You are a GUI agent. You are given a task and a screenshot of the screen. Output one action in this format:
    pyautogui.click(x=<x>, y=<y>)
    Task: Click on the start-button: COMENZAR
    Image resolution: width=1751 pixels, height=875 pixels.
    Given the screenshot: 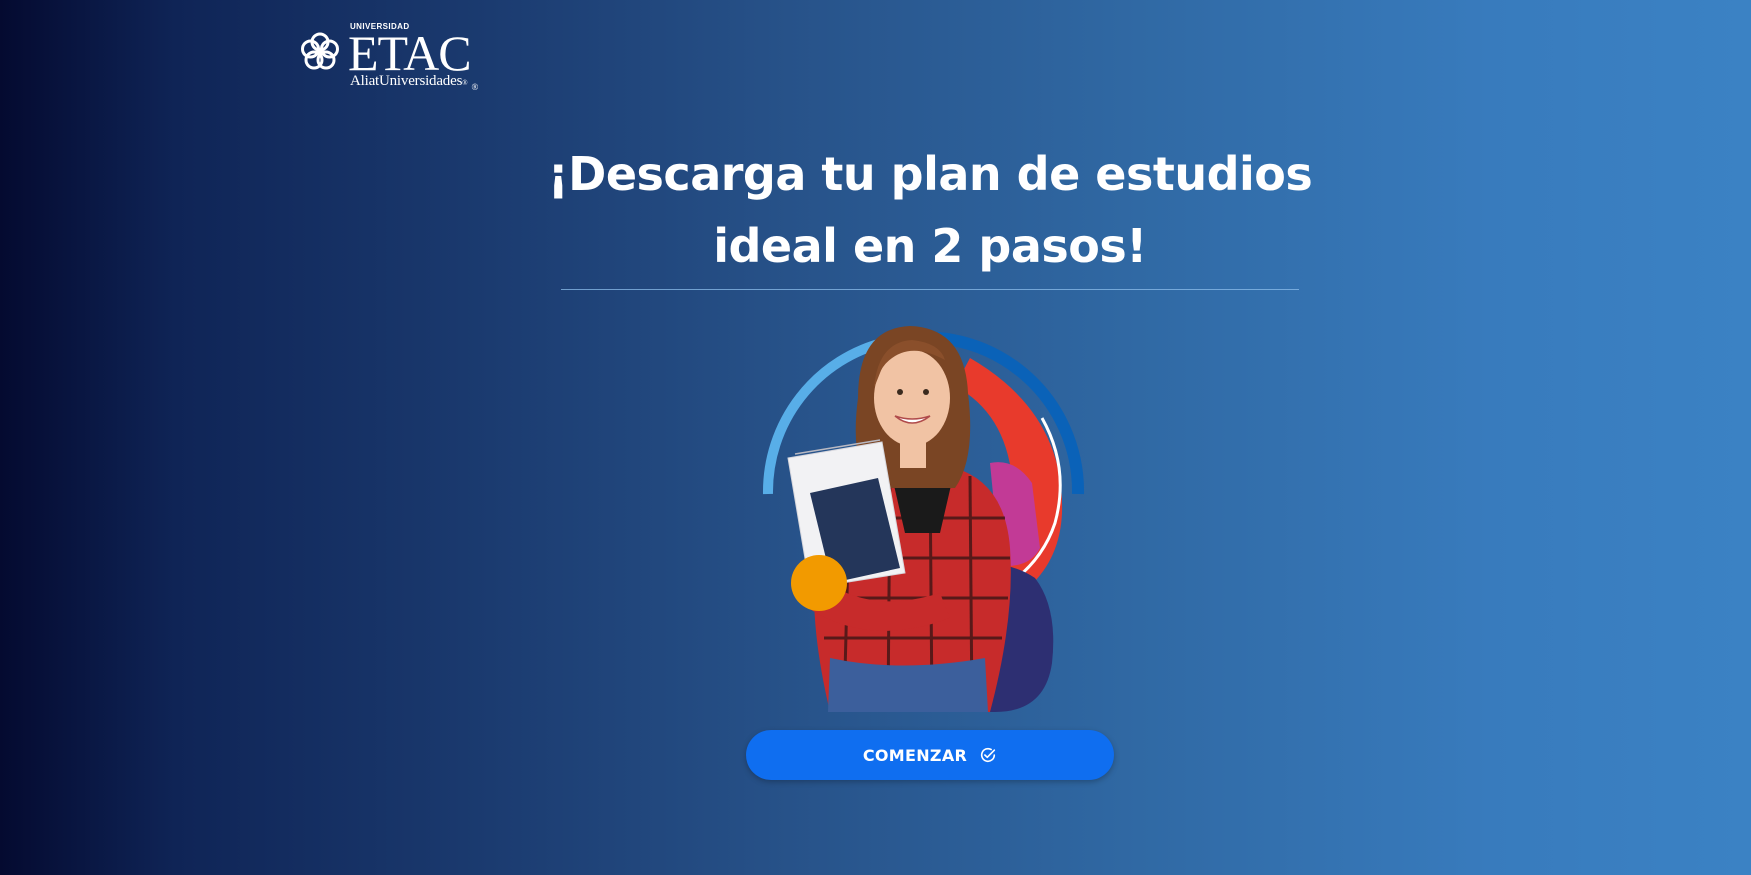 What is the action you would take?
    pyautogui.click(x=930, y=755)
    